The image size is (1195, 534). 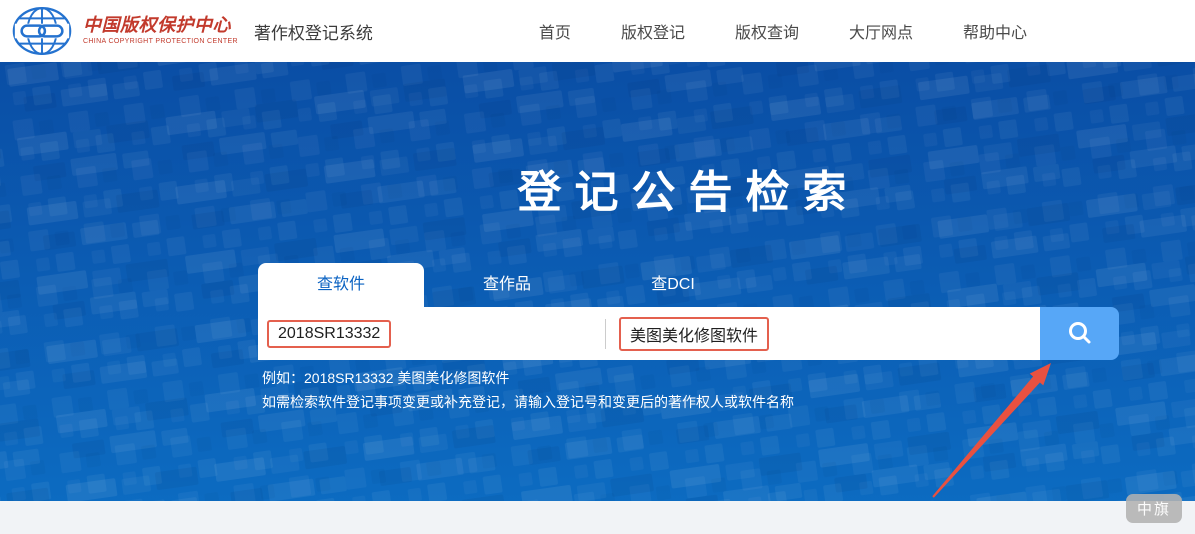 What do you see at coordinates (386, 378) in the screenshot?
I see `hint-example: 例如：2018SR13332 美图美化修图软件` at bounding box center [386, 378].